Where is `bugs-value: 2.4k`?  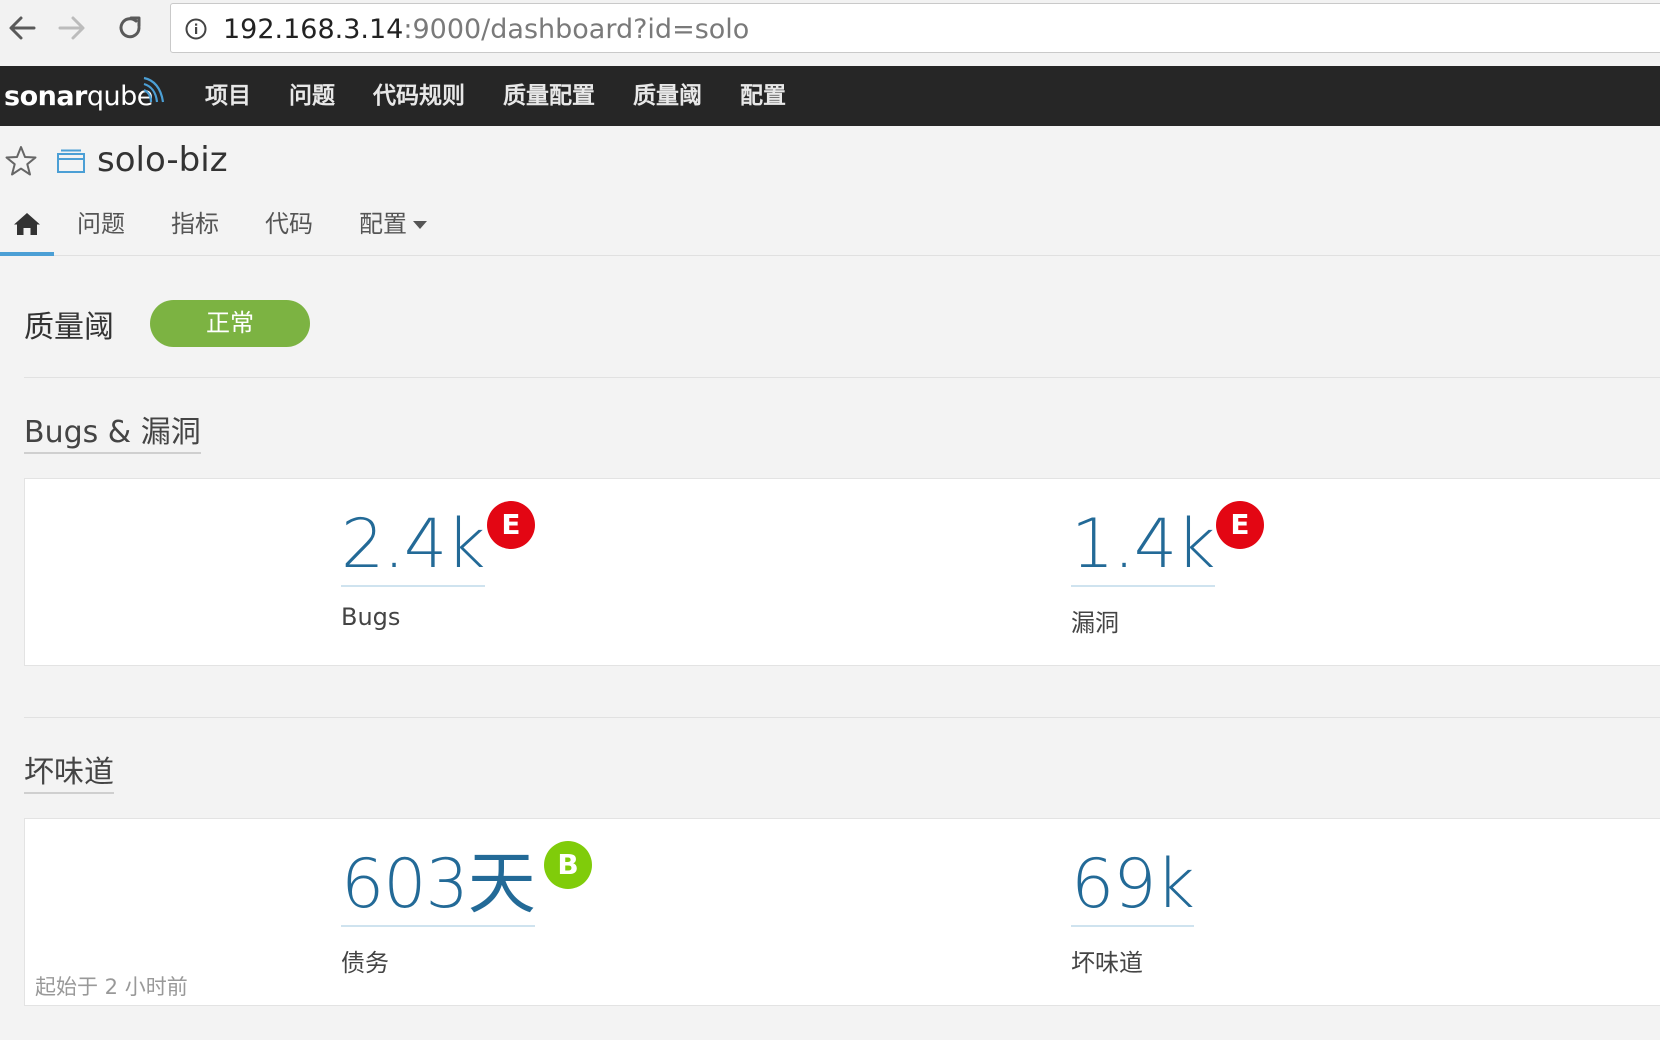
bugs-value: 2.4k is located at coordinates (413, 546).